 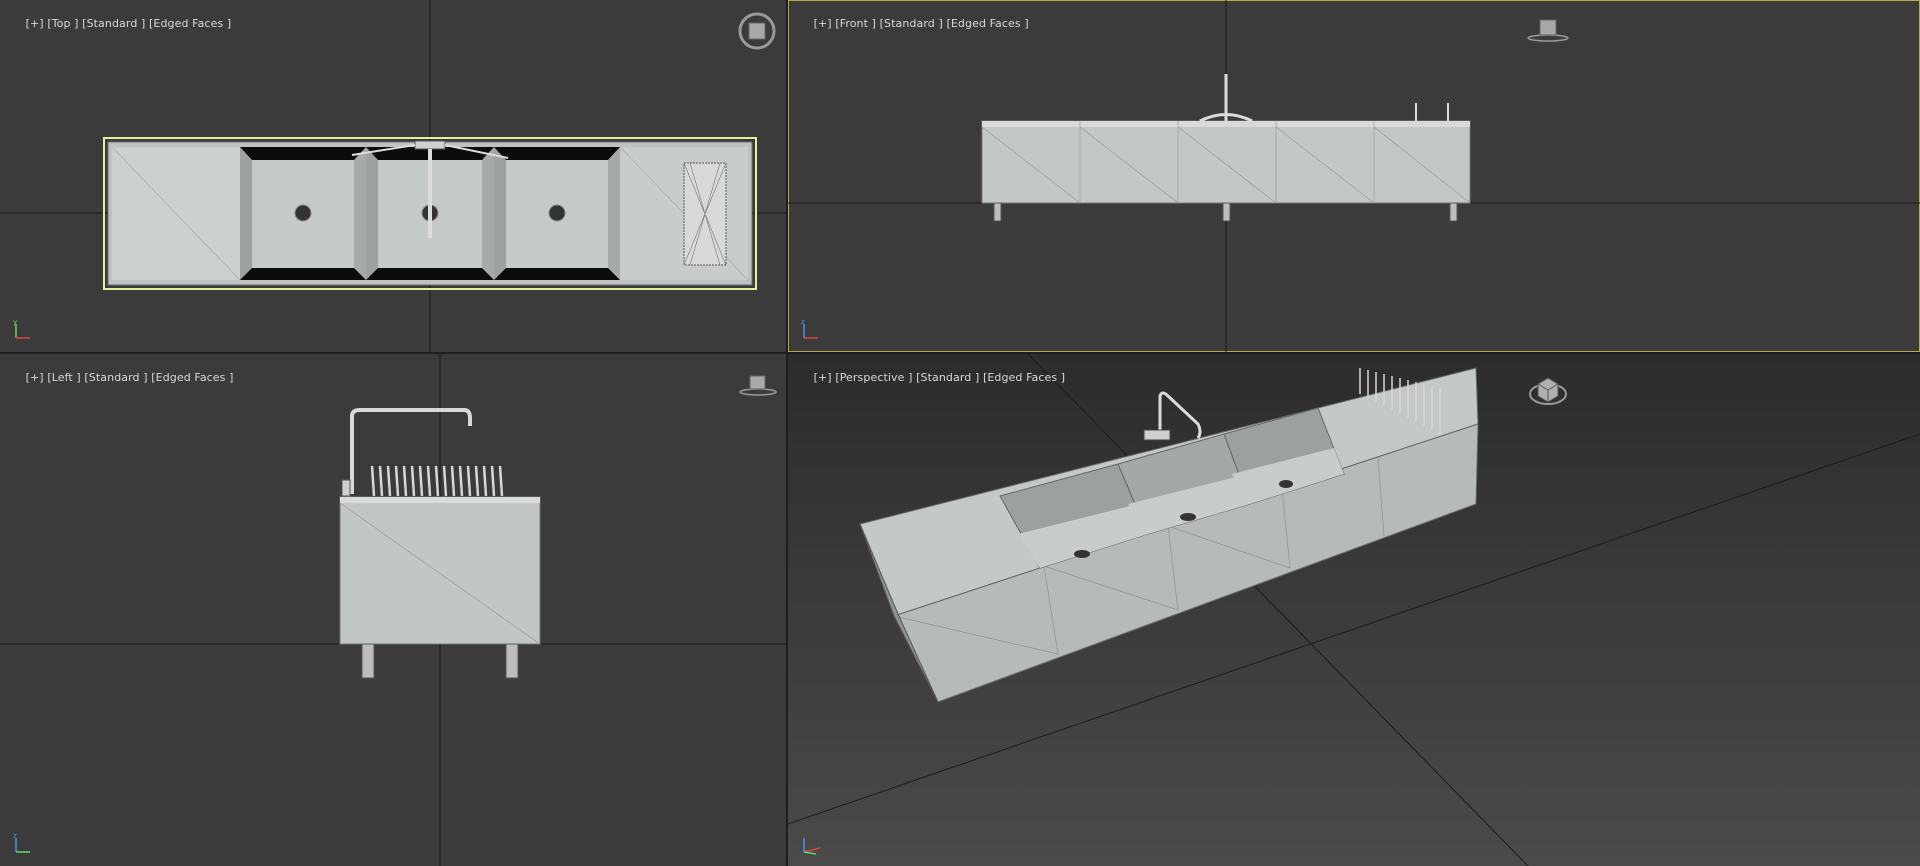 I want to click on viewport-menu-view: [Top ], so click(x=62, y=23).